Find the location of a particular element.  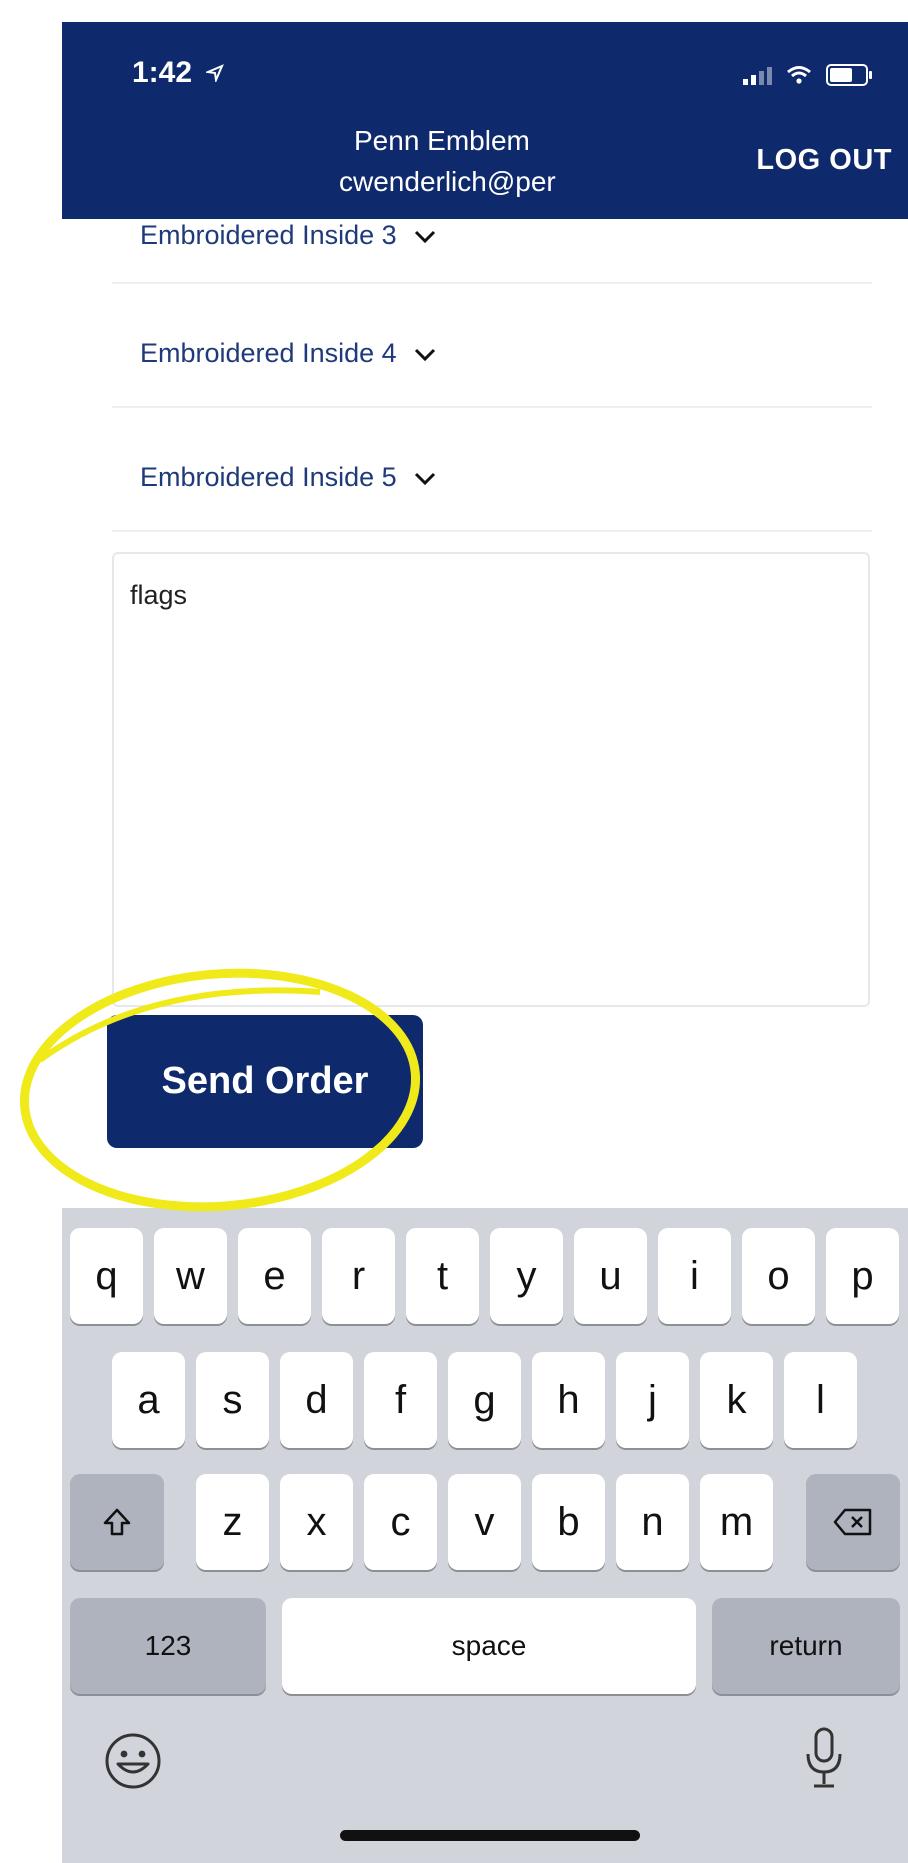

user-email: cwenderlich@per is located at coordinates (447, 181).